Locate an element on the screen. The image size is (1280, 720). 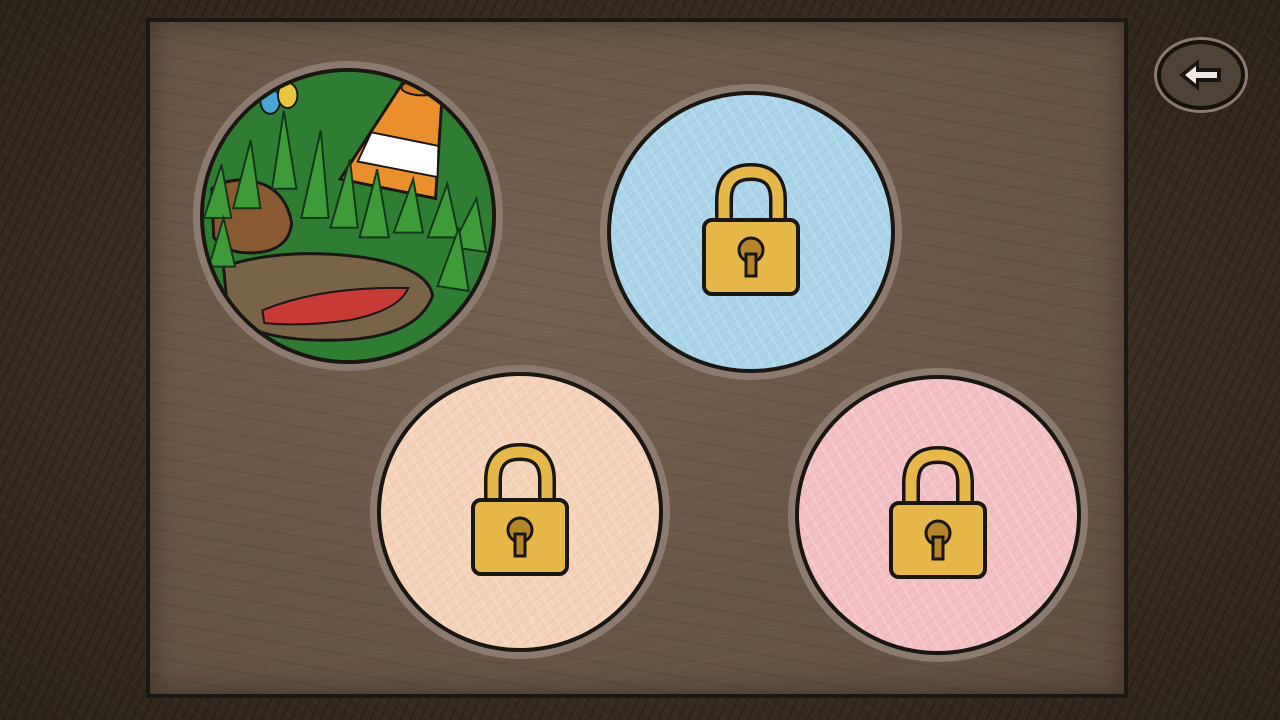
level-4-button is located at coordinates (938, 515).